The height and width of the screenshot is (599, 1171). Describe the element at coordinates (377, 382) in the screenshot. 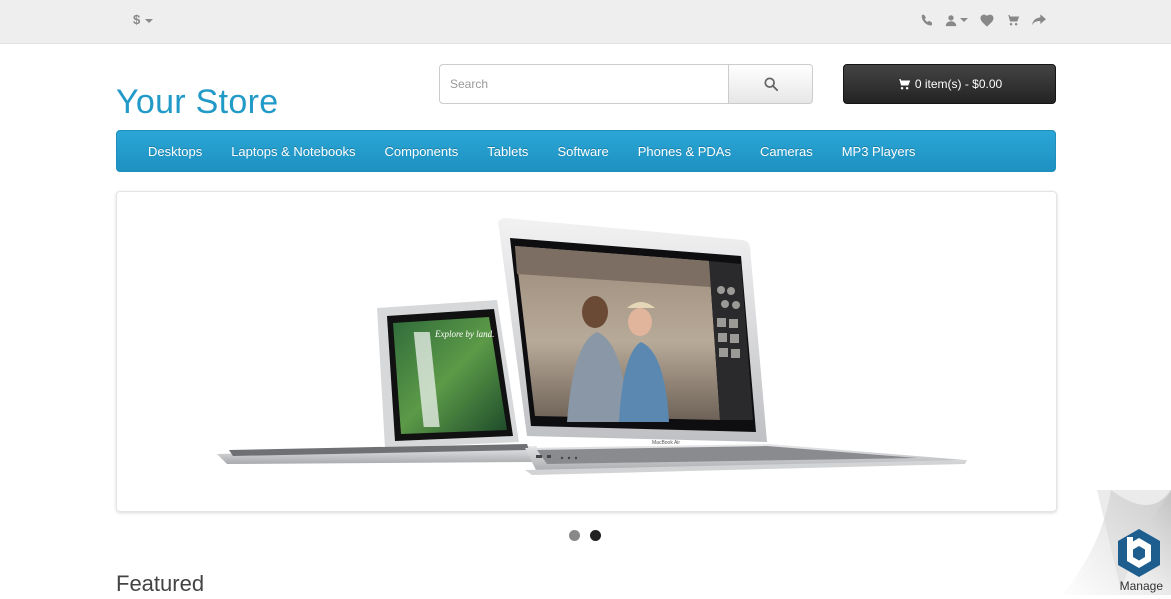

I see `laptop-left: Explore by land.` at that location.